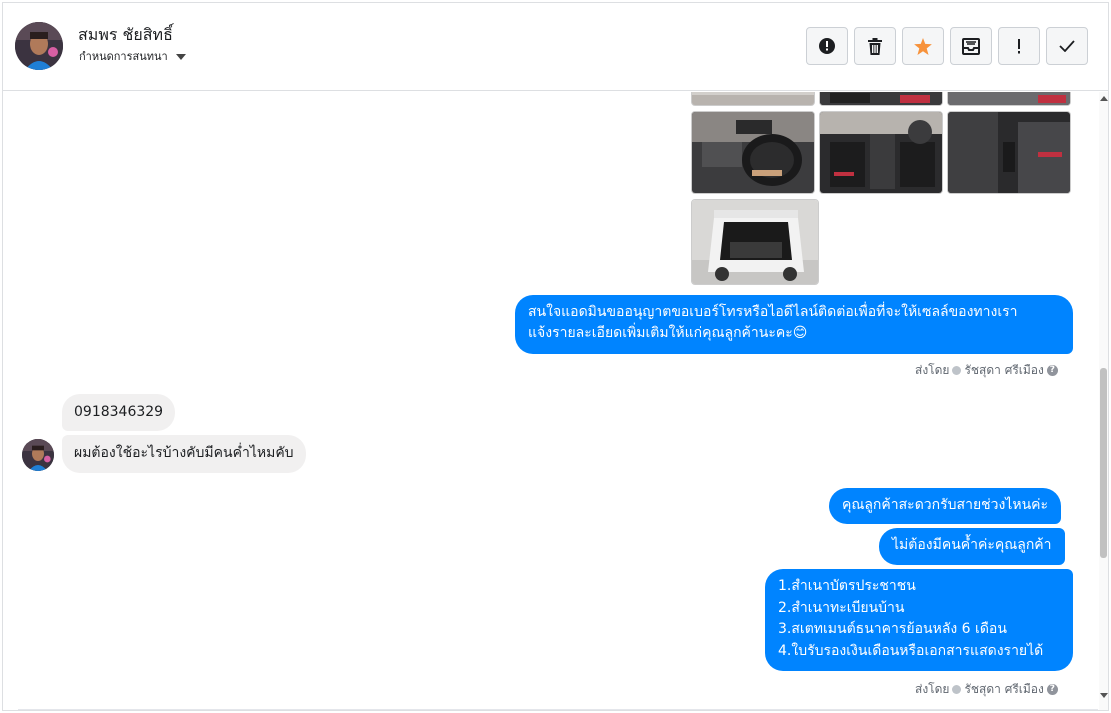 The image size is (1111, 713). I want to click on report-spam-button, so click(827, 46).